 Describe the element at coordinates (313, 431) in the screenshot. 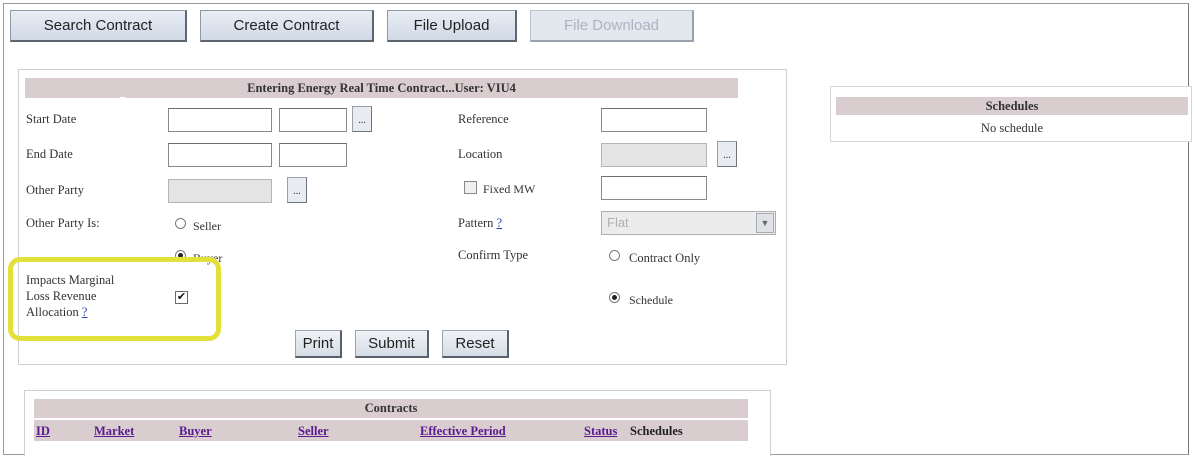

I see `column-seller-link: Seller` at that location.